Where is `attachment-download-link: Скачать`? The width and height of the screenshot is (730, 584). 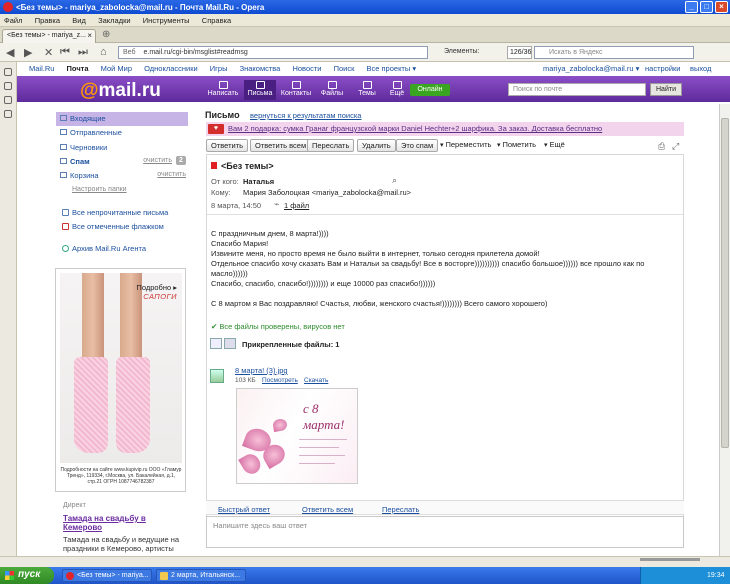
attachment-download-link: Скачать is located at coordinates (316, 380).